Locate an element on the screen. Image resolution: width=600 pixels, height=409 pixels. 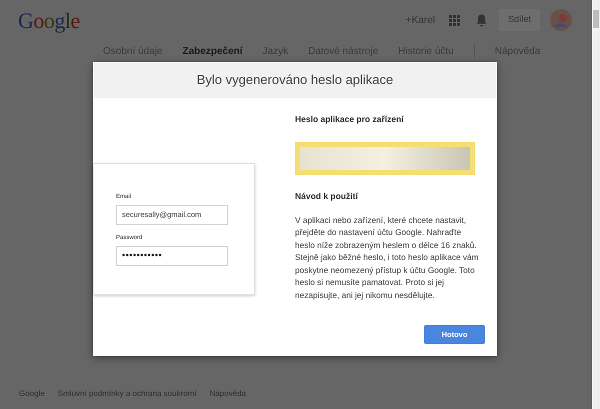
footer-link: Smluvní podmínky a ochrana soukromí is located at coordinates (127, 394).